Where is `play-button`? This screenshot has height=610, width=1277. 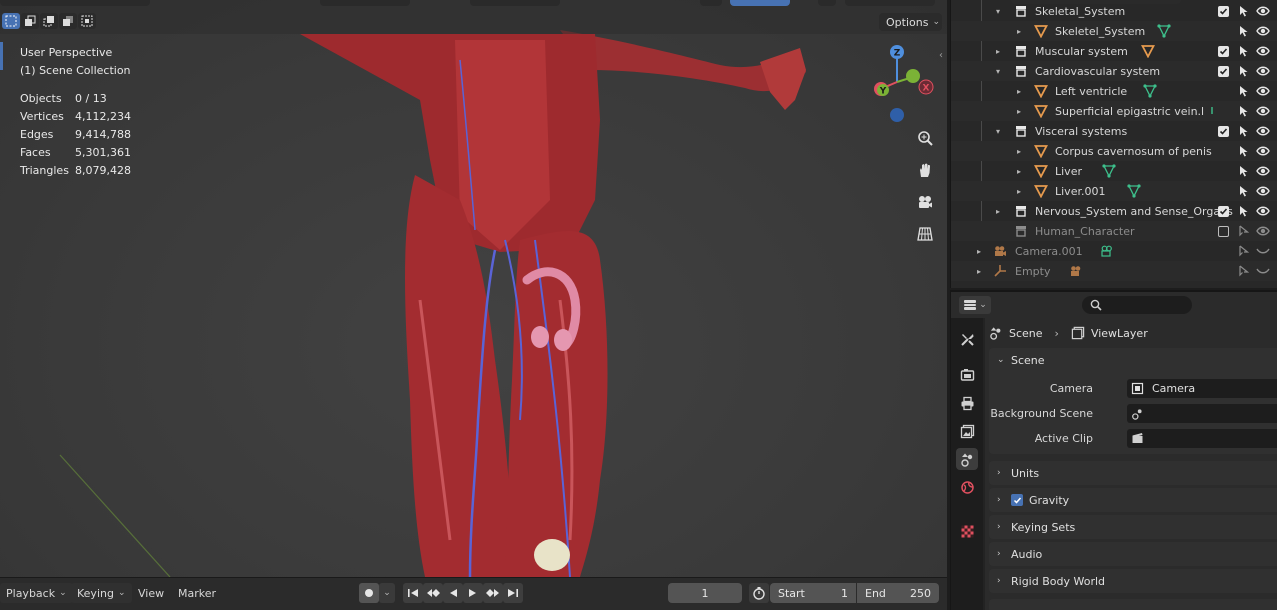
play-button is located at coordinates (473, 593).